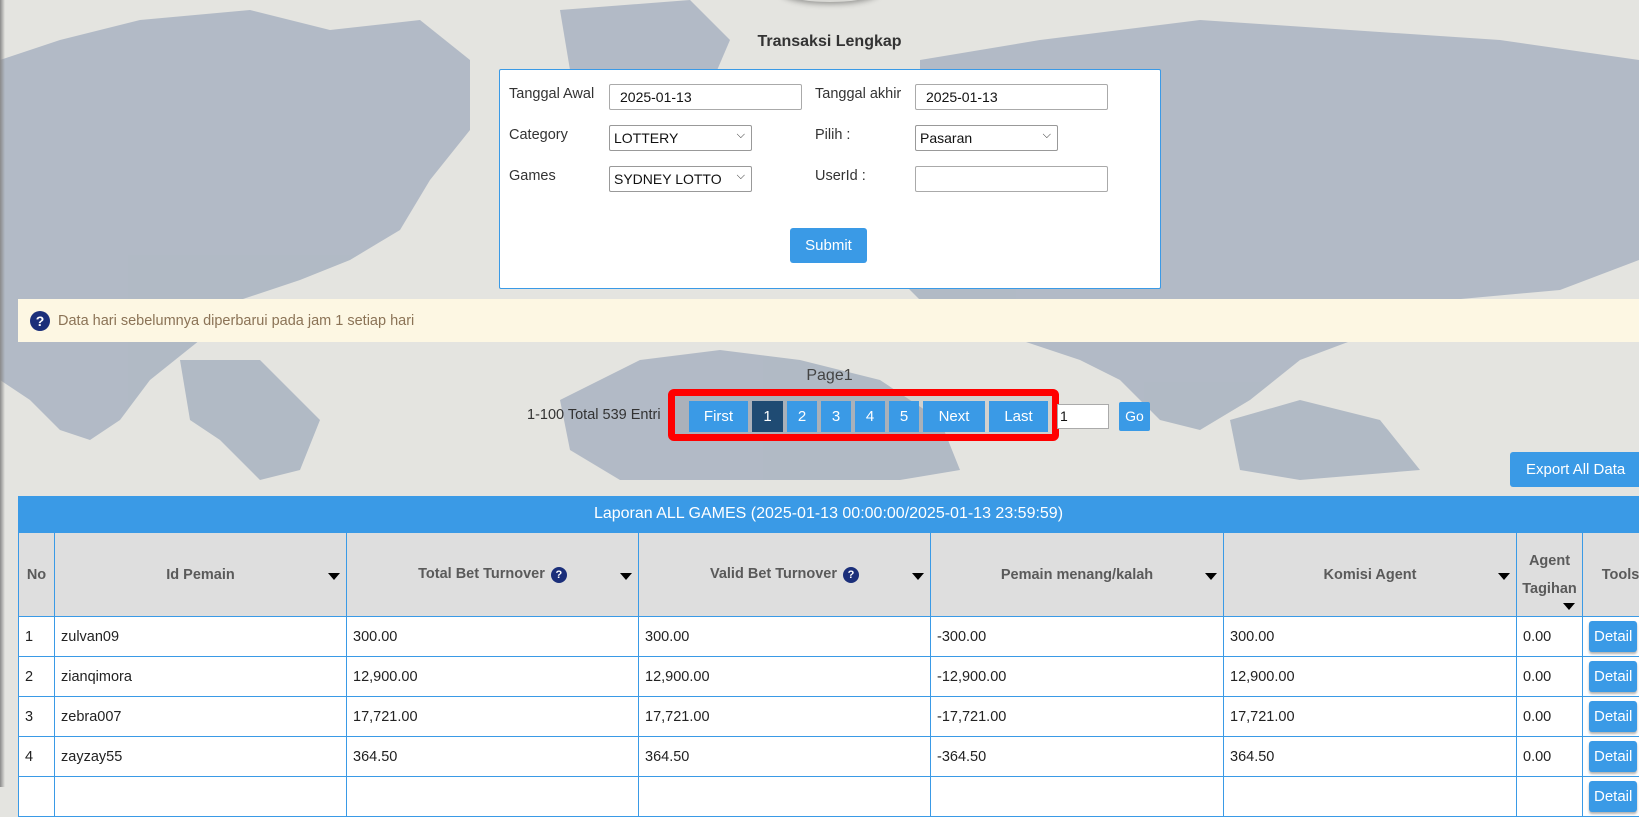  I want to click on start-date-input: 2025-01-13, so click(705, 97).